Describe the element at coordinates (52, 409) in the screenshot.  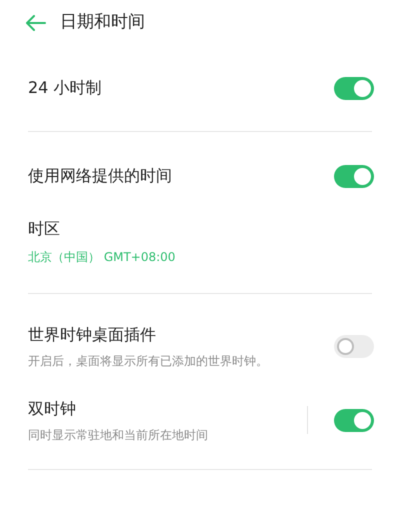
I see `setting-label: 双时钟` at that location.